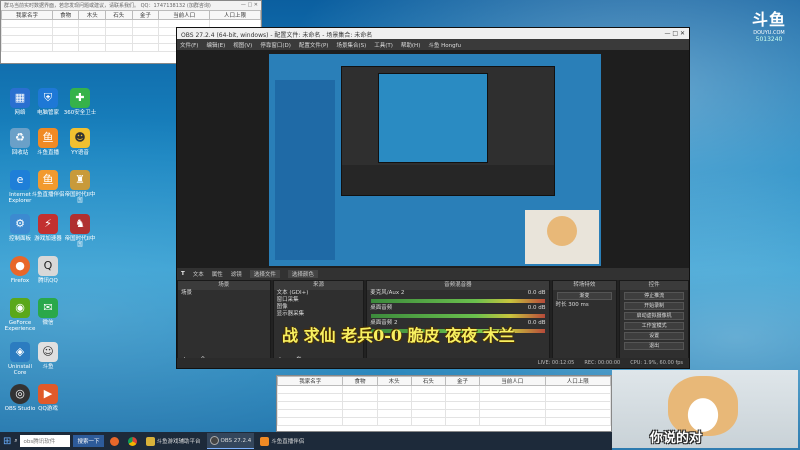  Describe the element at coordinates (769, 24) in the screenshot. I see `douyu-watermark: 斗鱼 DOUYU.COM 5013240` at that location.